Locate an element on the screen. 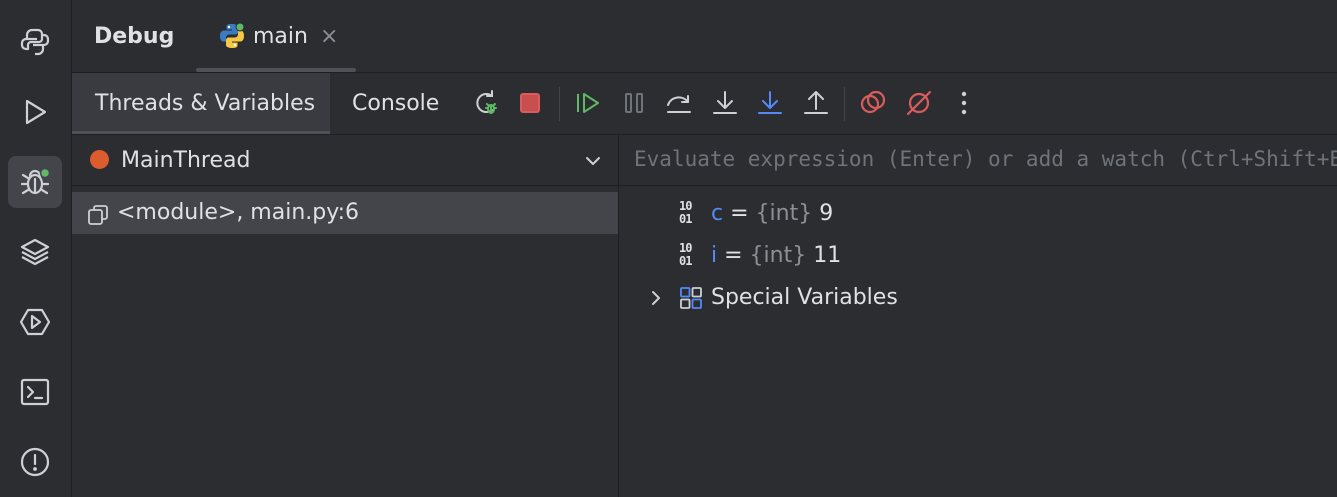  thread-status-icon is located at coordinates (99, 159).